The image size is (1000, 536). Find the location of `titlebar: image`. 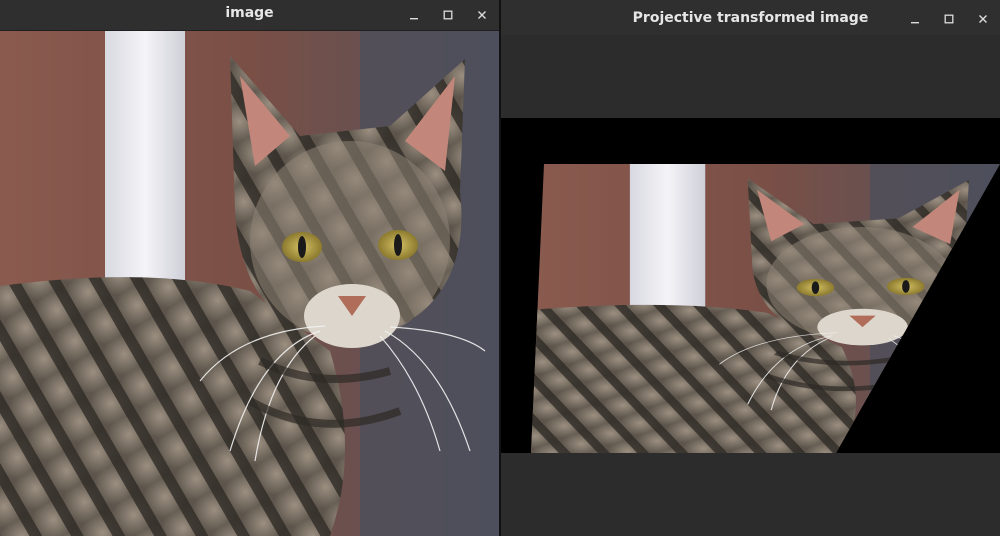

titlebar: image is located at coordinates (249, 15).